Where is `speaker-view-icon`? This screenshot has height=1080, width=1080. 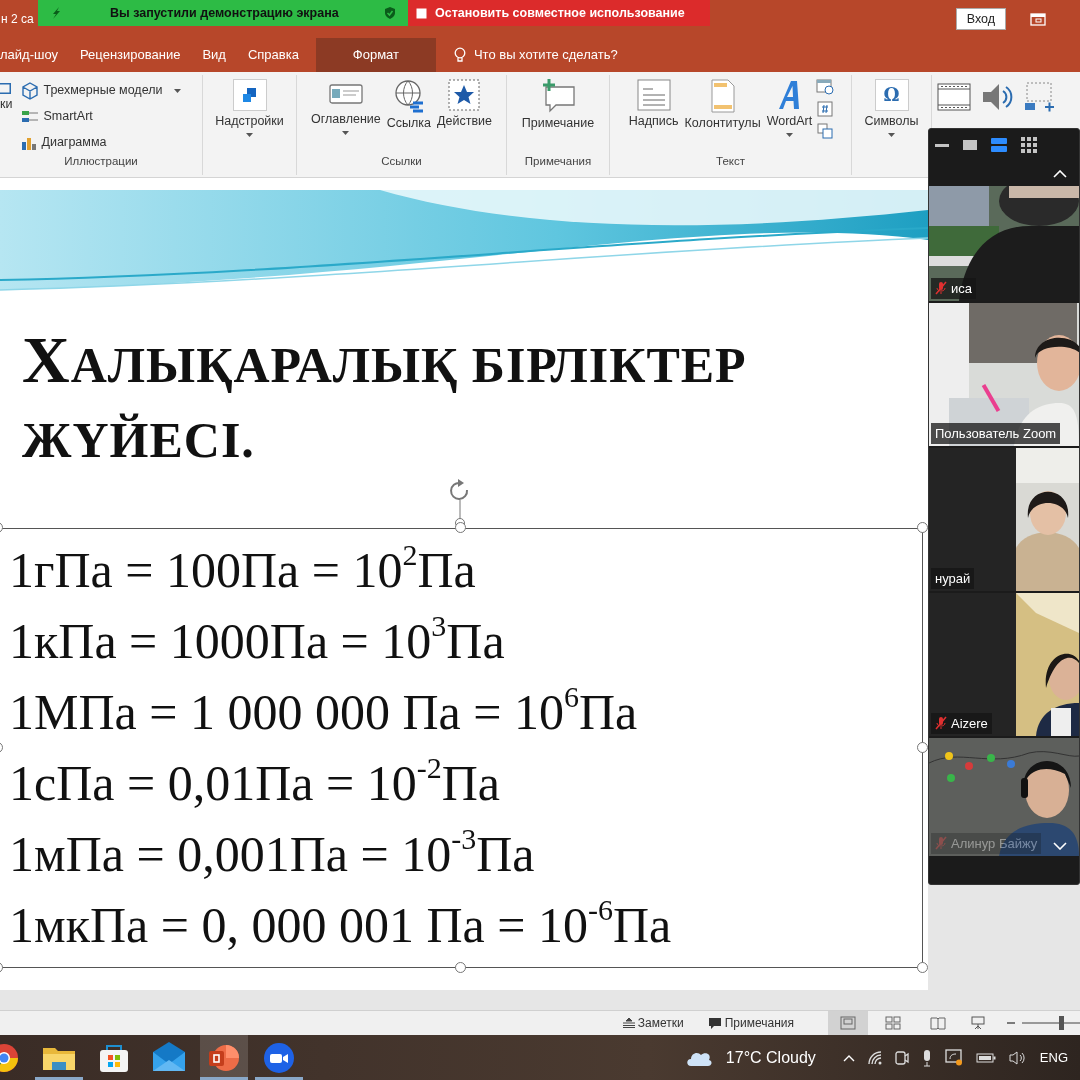 speaker-view-icon is located at coordinates (999, 145).